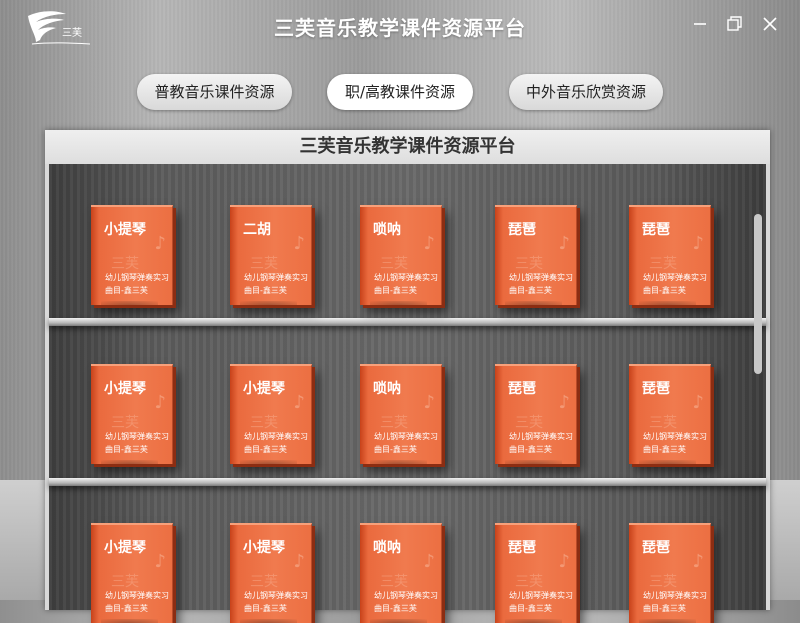 The height and width of the screenshot is (623, 800). Describe the element at coordinates (271, 255) in the screenshot. I see `course-book: 二胡 ♪ 三芙 幼儿钢琴弹奏实习 曲目-鑫三芙` at that location.